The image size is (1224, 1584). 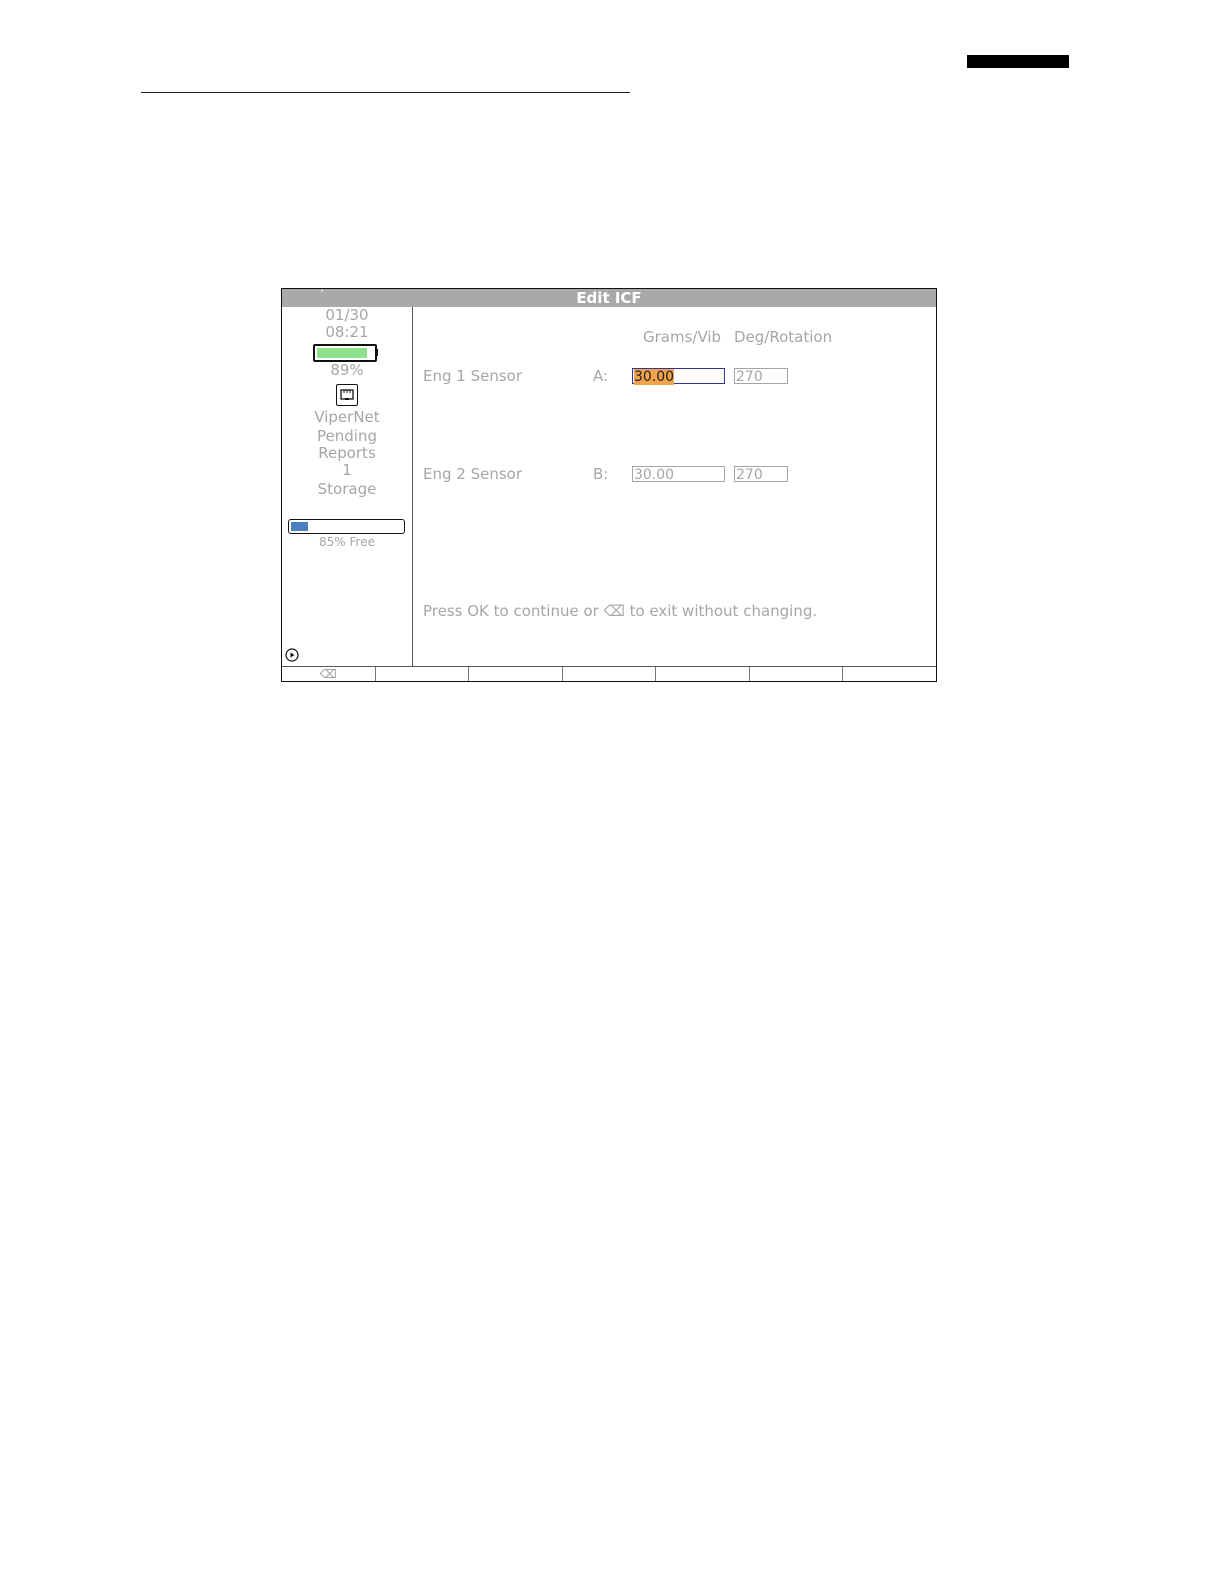 What do you see at coordinates (347, 542) in the screenshot?
I see `storage-free-label: 85% Free` at bounding box center [347, 542].